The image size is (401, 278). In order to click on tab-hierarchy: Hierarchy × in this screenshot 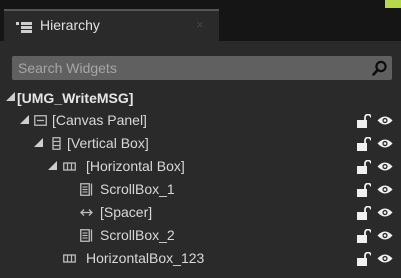, I will do `click(111, 25)`.